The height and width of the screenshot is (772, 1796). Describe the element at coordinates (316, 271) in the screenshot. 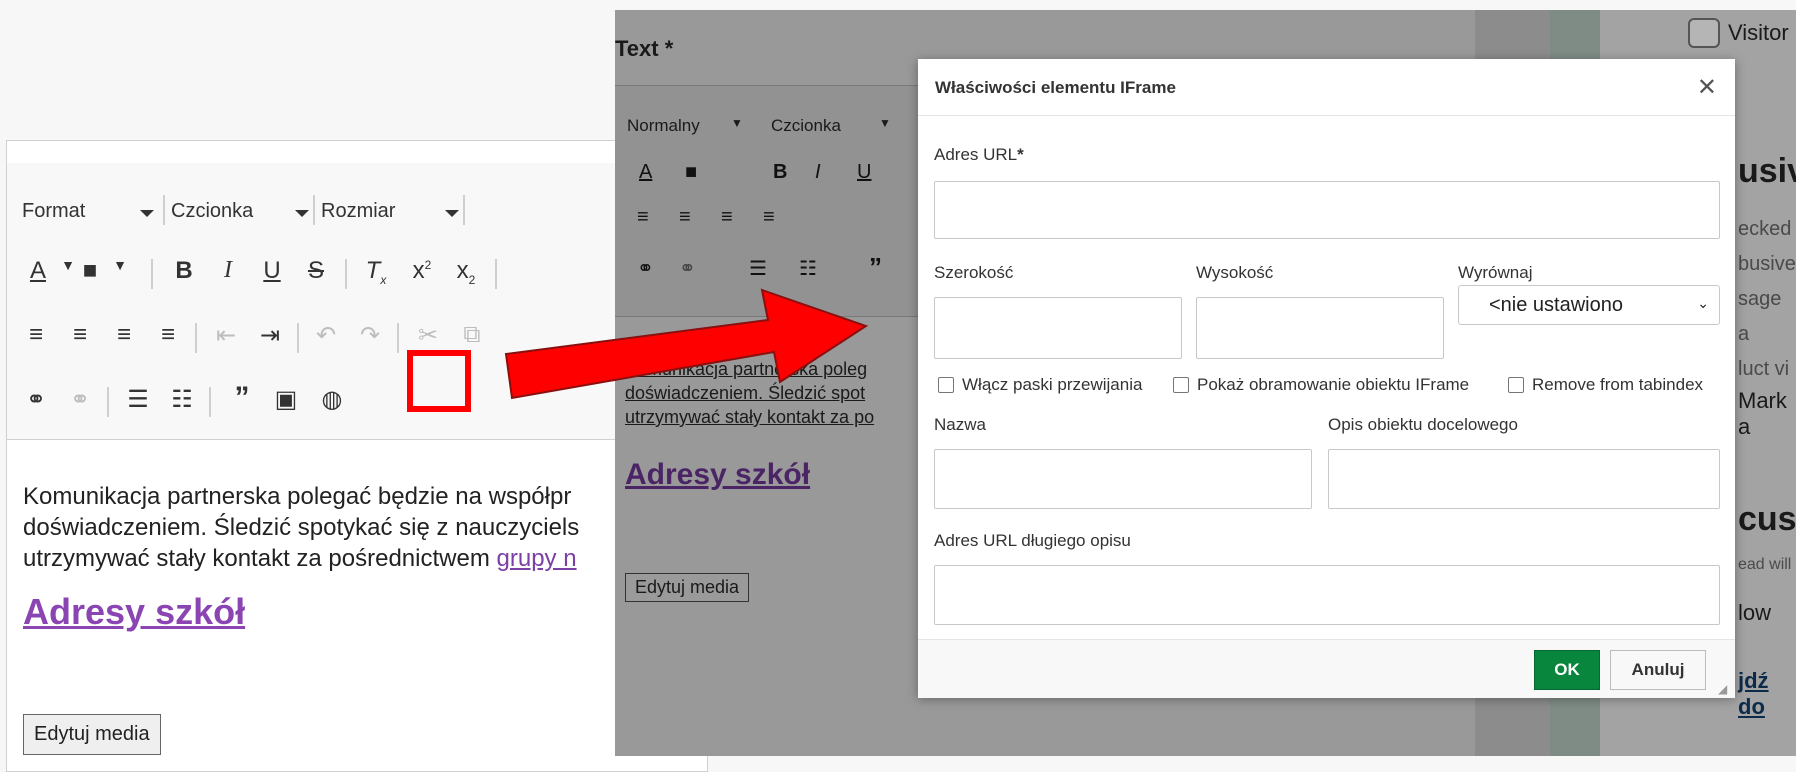

I see `strikethrough-icon: S` at that location.